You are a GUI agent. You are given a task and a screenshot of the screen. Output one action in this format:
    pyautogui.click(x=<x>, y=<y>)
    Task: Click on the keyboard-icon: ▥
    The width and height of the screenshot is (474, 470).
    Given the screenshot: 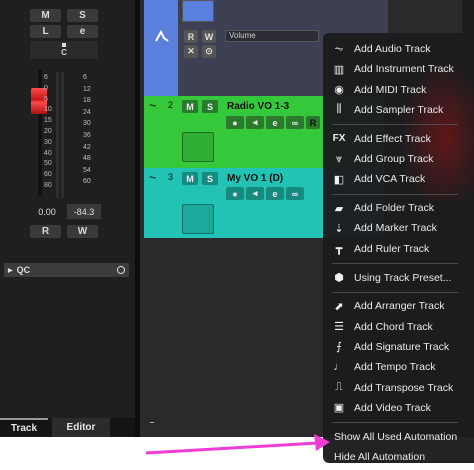 What is the action you would take?
    pyautogui.click(x=339, y=69)
    